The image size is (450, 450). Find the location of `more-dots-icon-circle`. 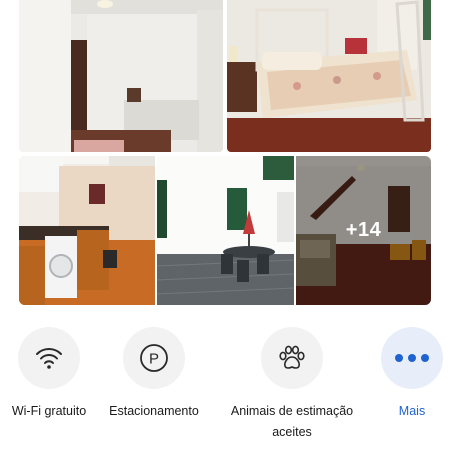

more-dots-icon-circle is located at coordinates (412, 358).